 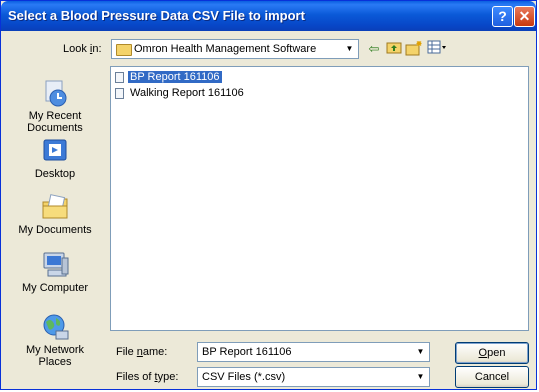 I want to click on folder-icon, so click(x=124, y=50).